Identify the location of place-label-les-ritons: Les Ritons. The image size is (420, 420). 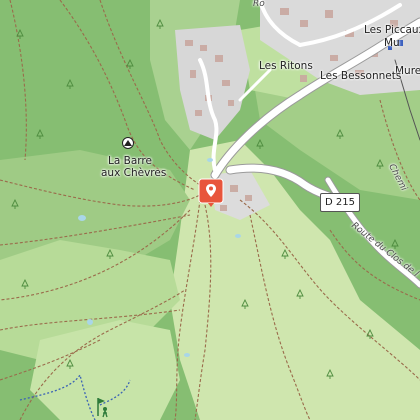
(286, 66).